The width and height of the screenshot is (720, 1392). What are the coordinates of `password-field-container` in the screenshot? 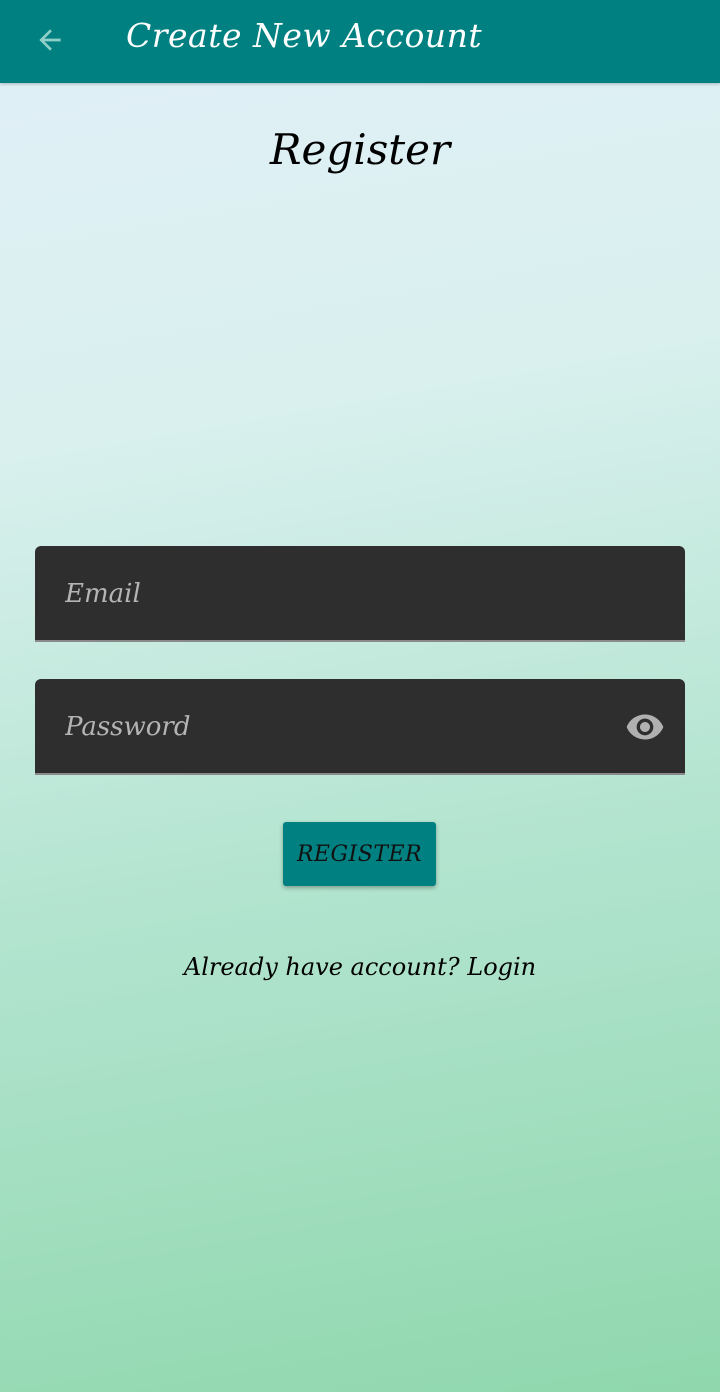 It's located at (360, 727).